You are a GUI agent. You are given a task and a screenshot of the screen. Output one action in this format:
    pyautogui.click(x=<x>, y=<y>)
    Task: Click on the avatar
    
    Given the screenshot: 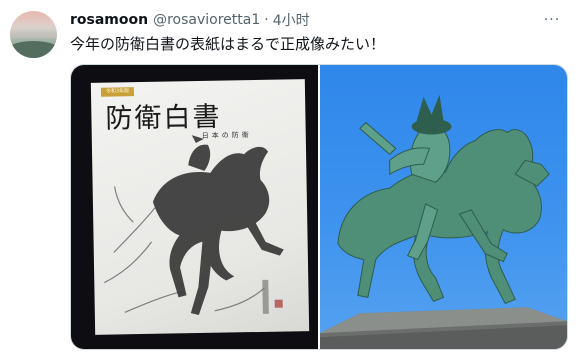 What is the action you would take?
    pyautogui.click(x=33, y=34)
    